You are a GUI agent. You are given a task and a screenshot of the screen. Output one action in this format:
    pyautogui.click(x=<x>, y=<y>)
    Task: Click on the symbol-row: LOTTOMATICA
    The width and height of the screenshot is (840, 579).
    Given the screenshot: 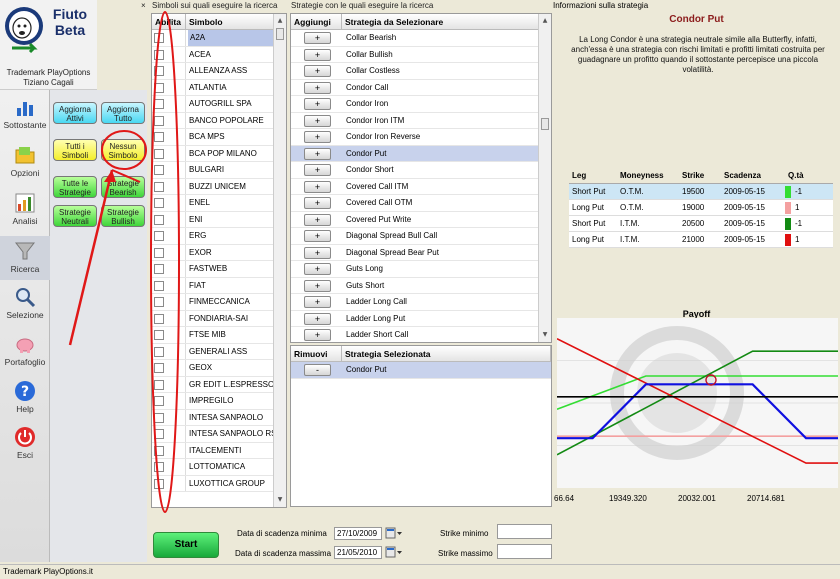 What is the action you would take?
    pyautogui.click(x=213, y=467)
    